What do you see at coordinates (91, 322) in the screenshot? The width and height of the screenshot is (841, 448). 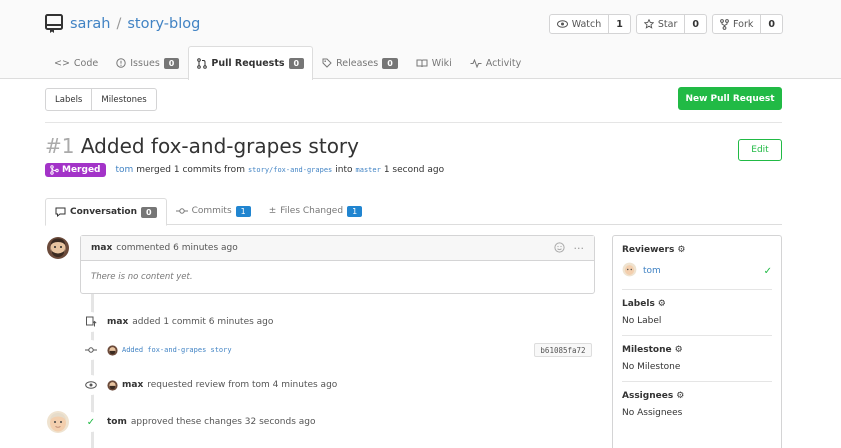 I see `push-icon` at bounding box center [91, 322].